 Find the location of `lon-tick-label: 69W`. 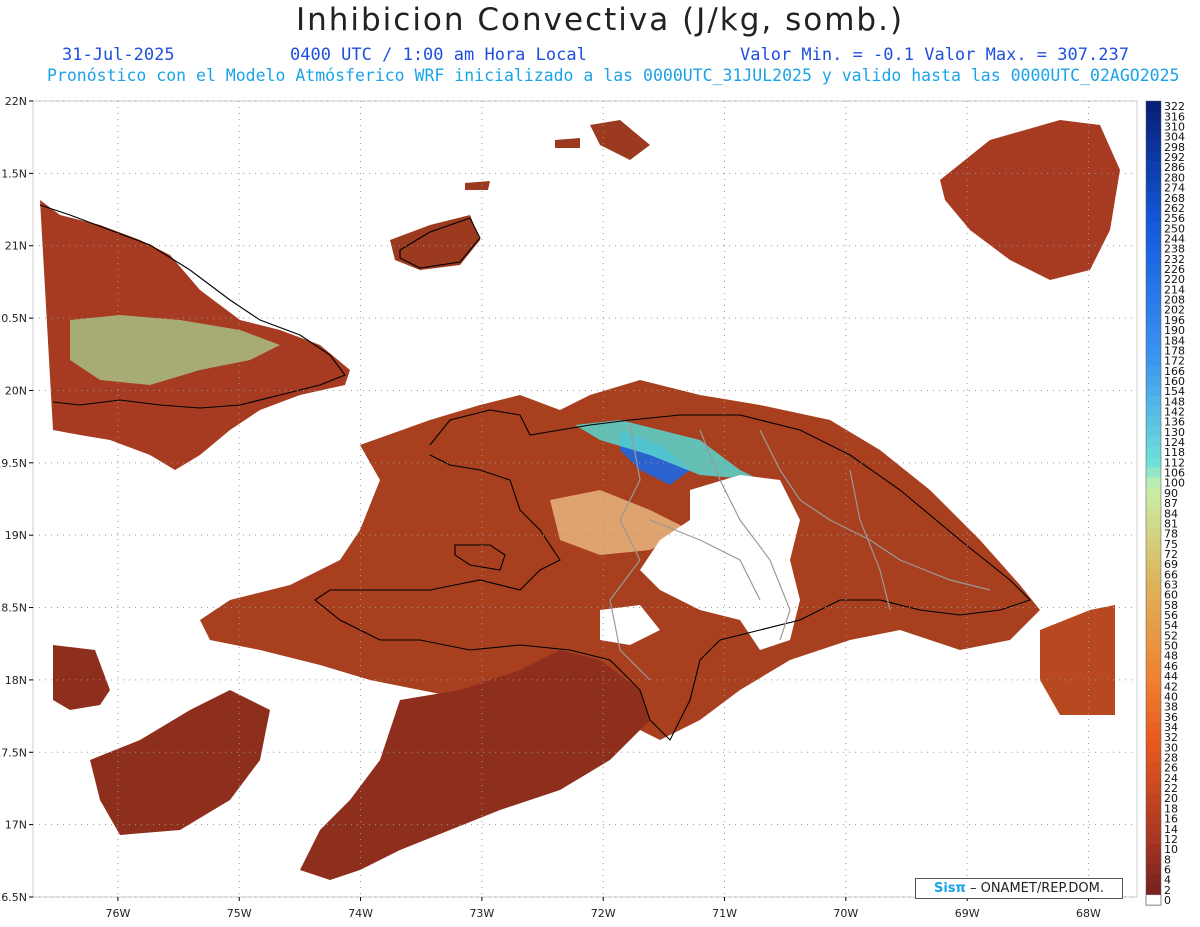

lon-tick-label: 69W is located at coordinates (967, 913).